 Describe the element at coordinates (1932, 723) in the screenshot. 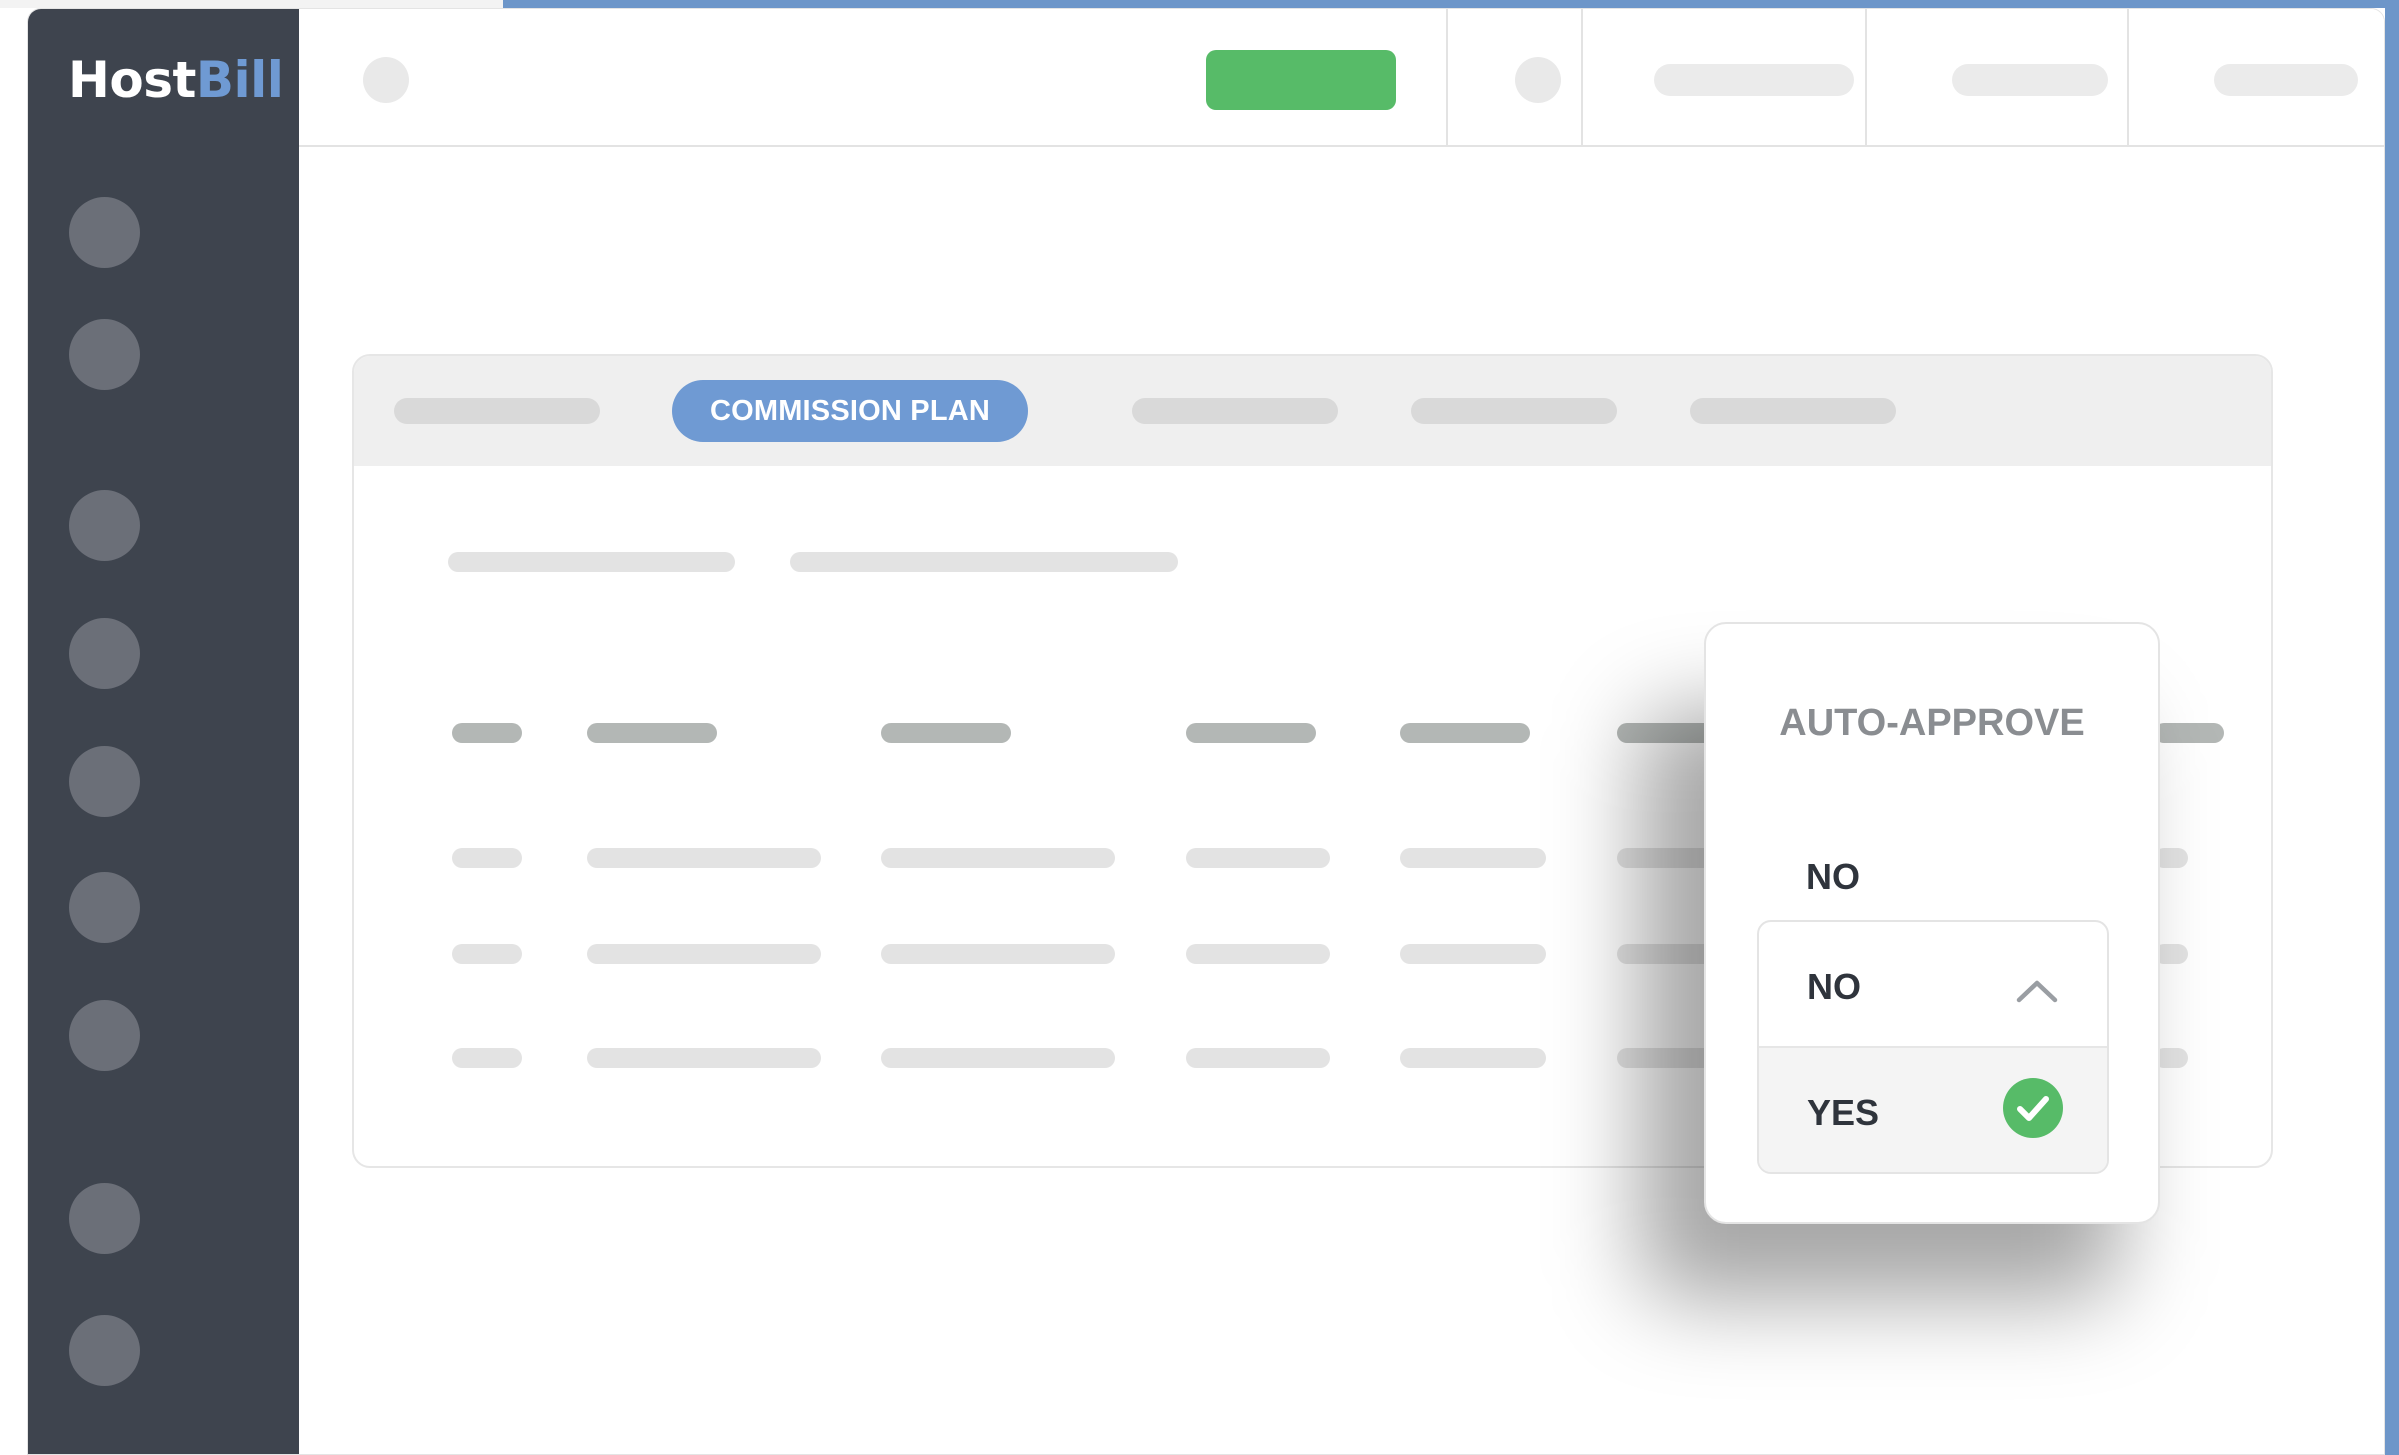

I see `auto-approve-title: AUTO-APPROVE` at that location.